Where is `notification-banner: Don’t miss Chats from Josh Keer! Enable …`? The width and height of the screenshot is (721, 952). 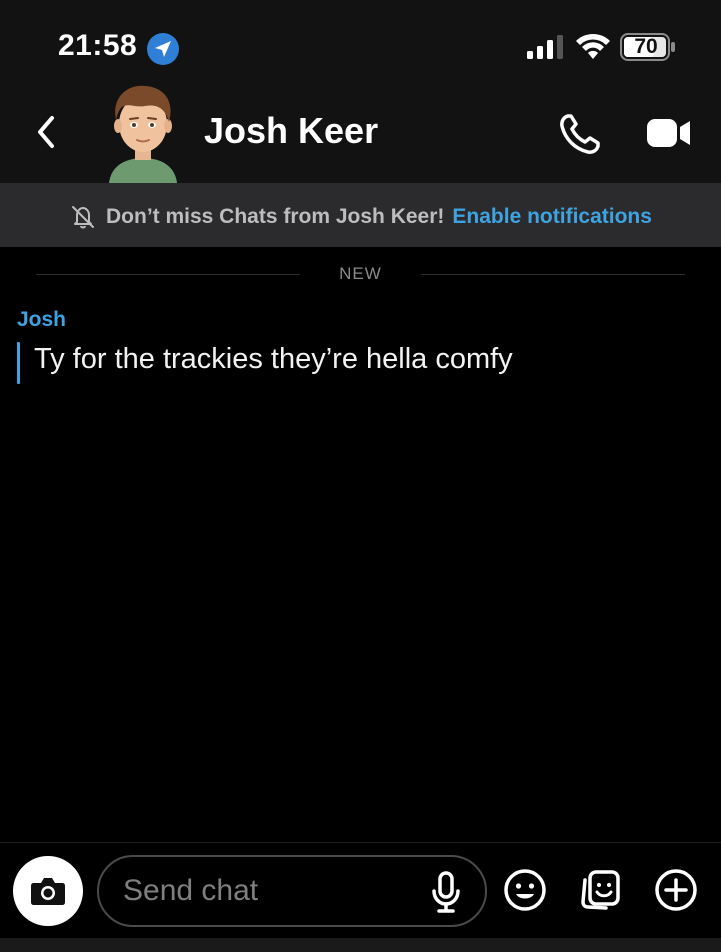 notification-banner: Don’t miss Chats from Josh Keer! Enable … is located at coordinates (360, 215).